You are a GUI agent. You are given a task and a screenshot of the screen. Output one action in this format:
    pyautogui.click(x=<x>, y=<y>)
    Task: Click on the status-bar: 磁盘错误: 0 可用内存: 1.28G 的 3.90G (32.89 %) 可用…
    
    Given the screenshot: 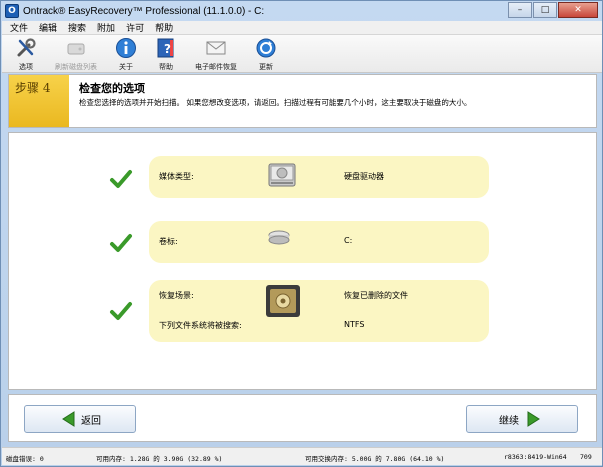 What is the action you would take?
    pyautogui.click(x=302, y=456)
    